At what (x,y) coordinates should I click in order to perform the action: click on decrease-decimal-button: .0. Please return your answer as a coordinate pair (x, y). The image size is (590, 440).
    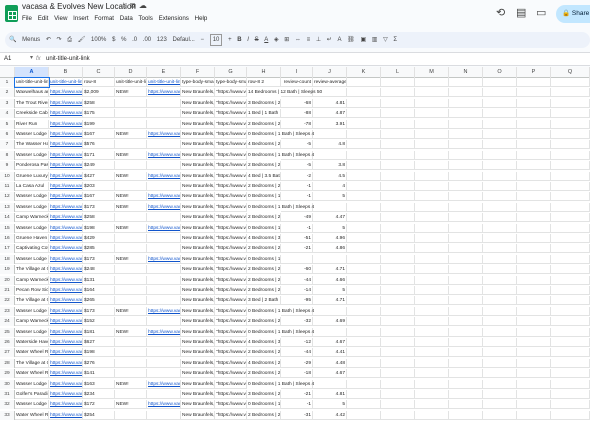
    Looking at the image, I should click on (134, 40).